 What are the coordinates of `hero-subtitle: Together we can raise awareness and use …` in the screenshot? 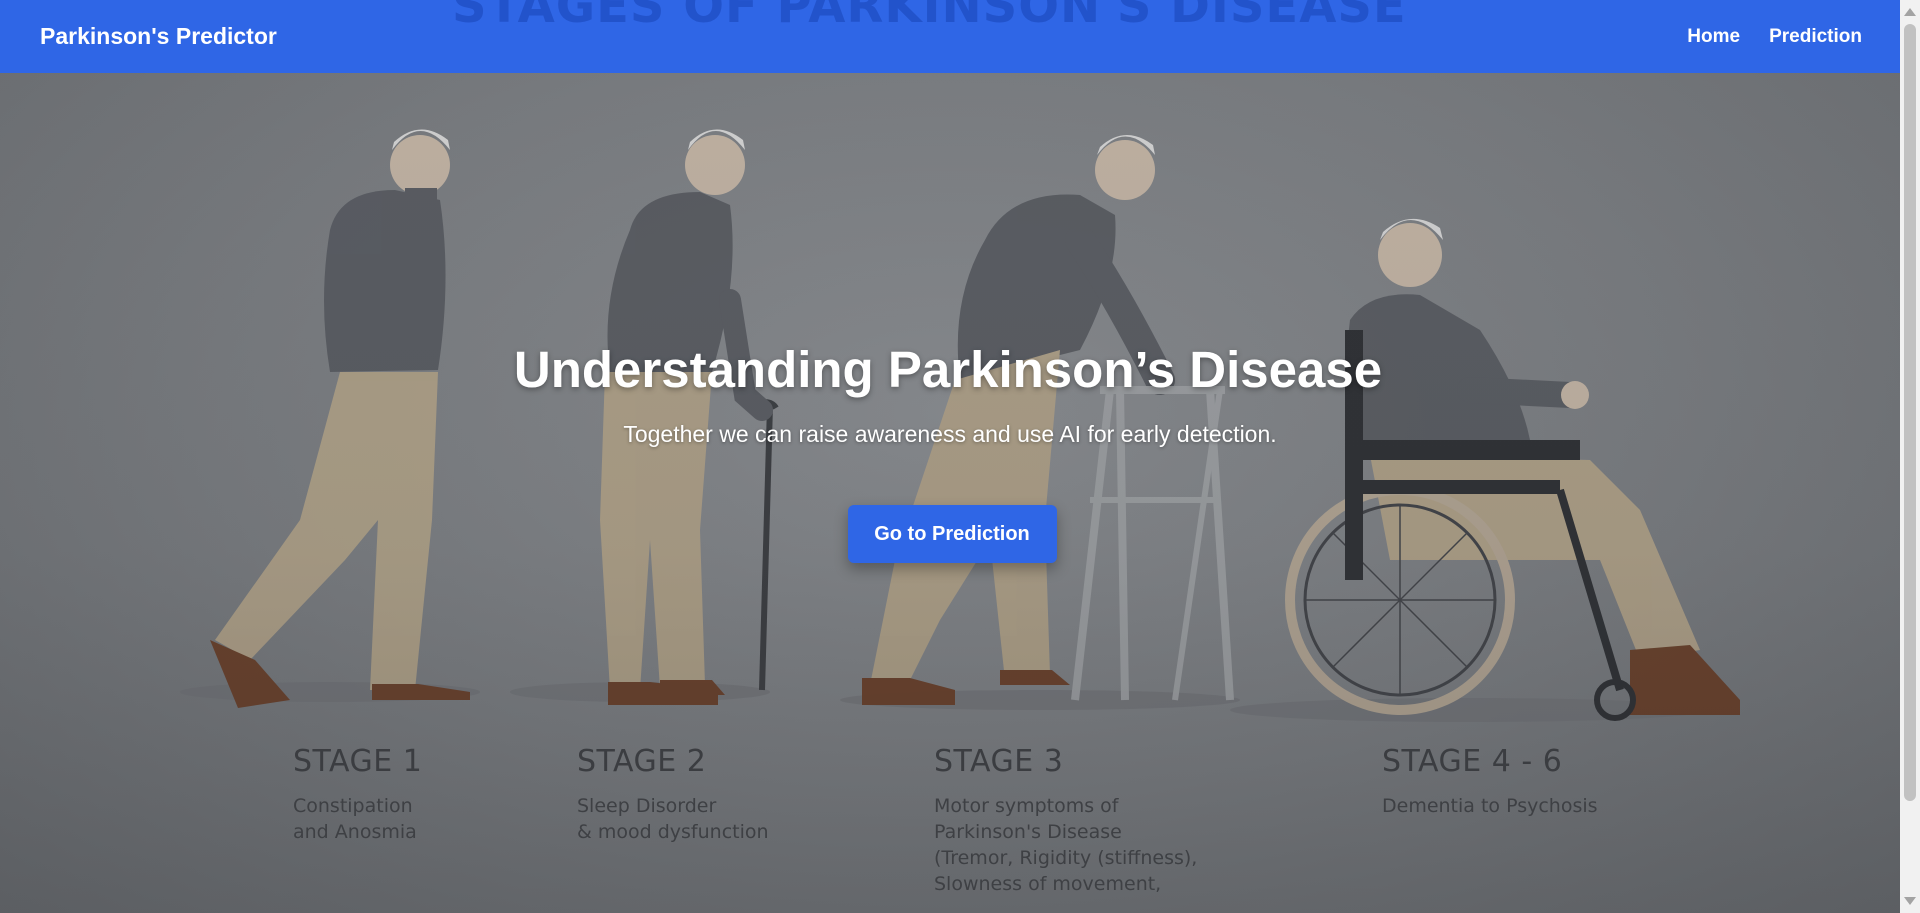 It's located at (950, 434).